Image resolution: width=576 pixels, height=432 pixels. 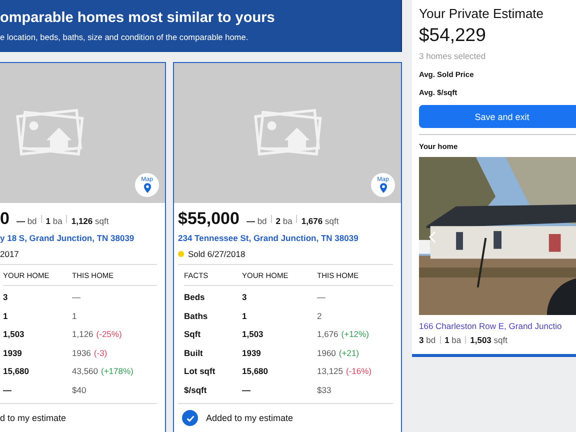 What do you see at coordinates (453, 56) in the screenshot?
I see `selected-count: 3 homes selected` at bounding box center [453, 56].